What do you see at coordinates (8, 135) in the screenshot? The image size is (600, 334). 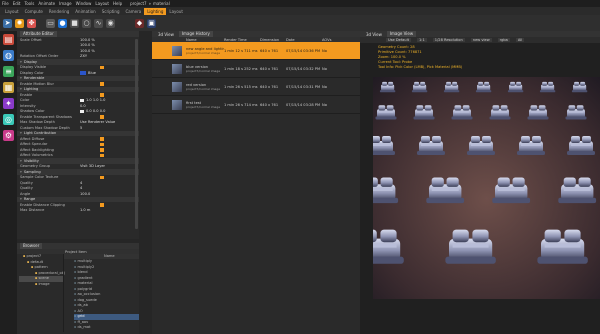 I see `render-settings-icon: ⚙` at bounding box center [8, 135].